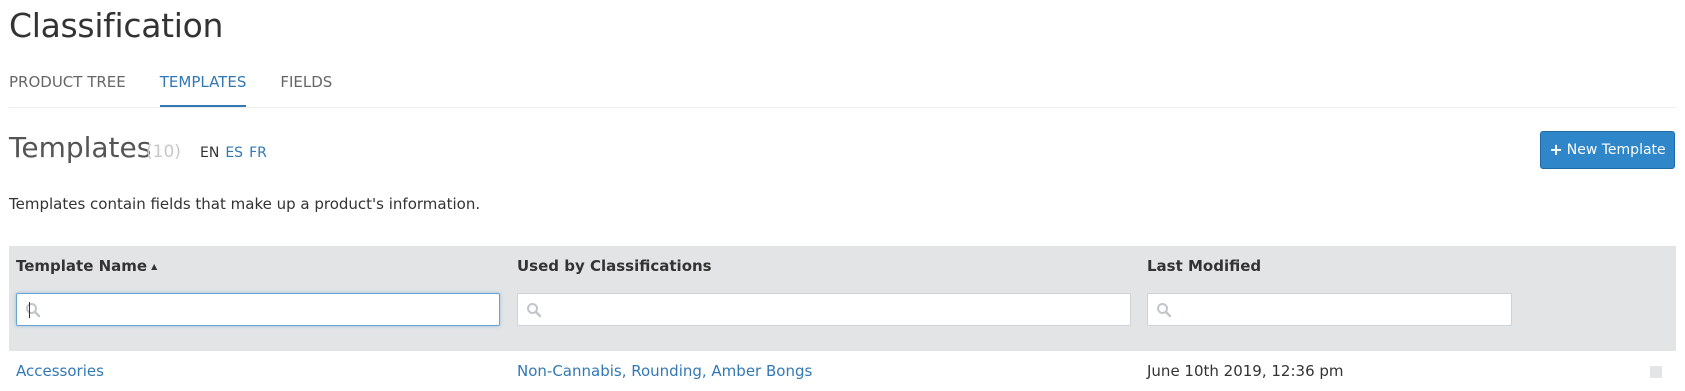 Image resolution: width=1685 pixels, height=391 pixels. I want to click on language-current: EN, so click(210, 153).